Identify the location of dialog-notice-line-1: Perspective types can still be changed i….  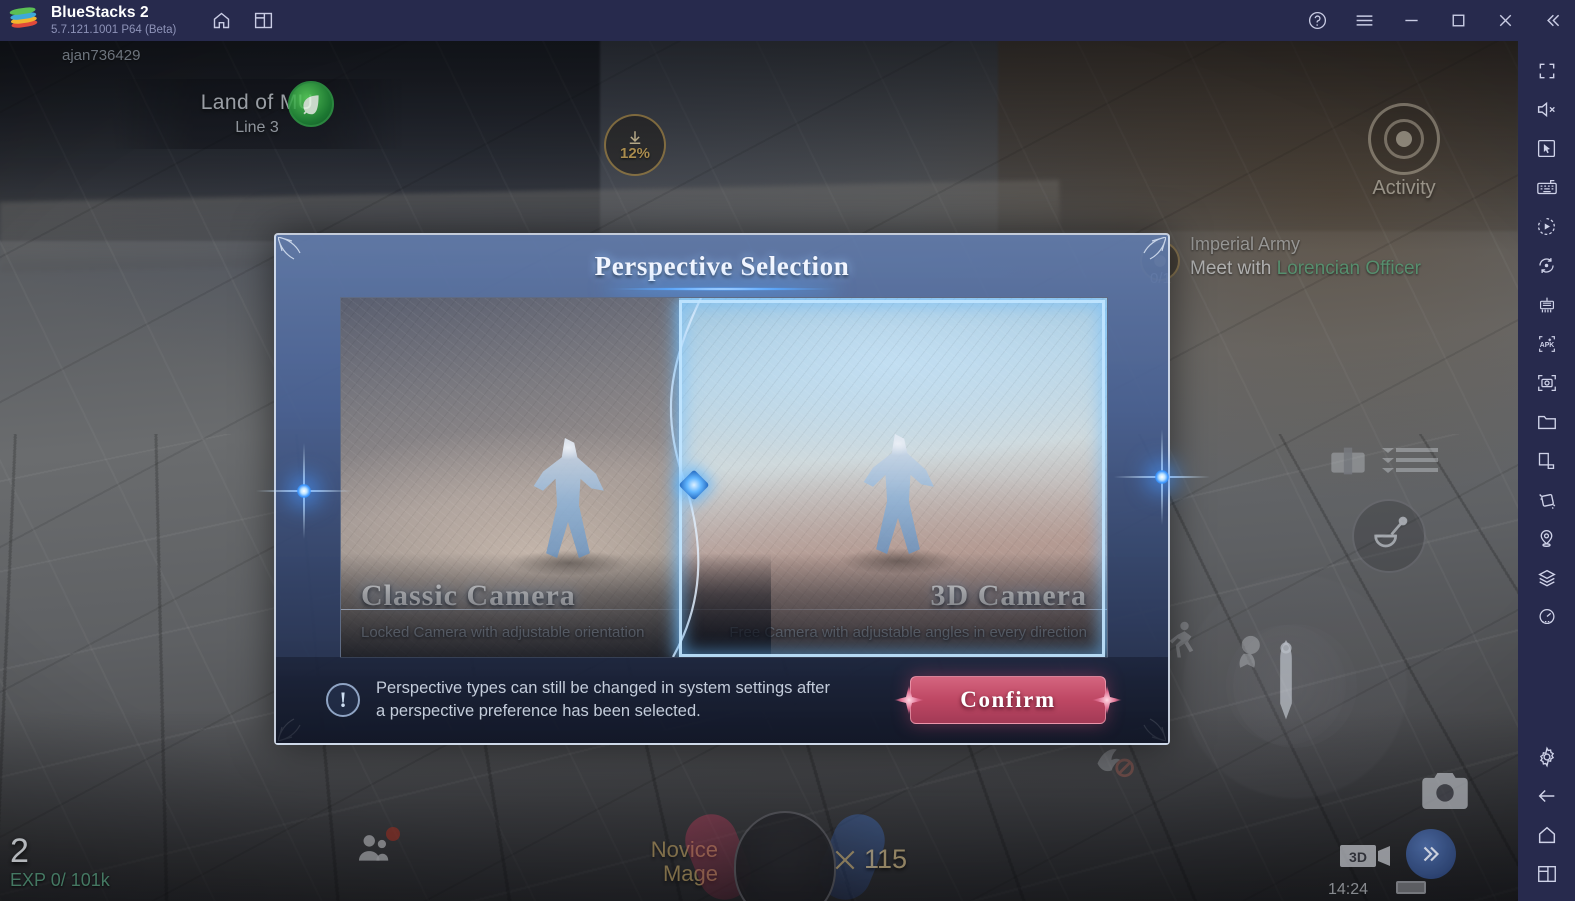
(603, 687).